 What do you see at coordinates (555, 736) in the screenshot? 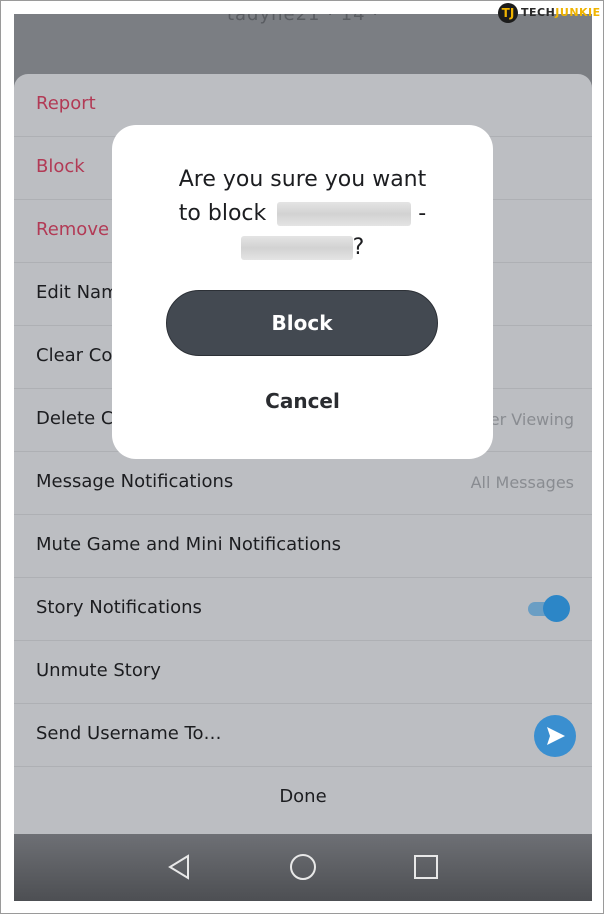
I see `send-arrow-icon` at bounding box center [555, 736].